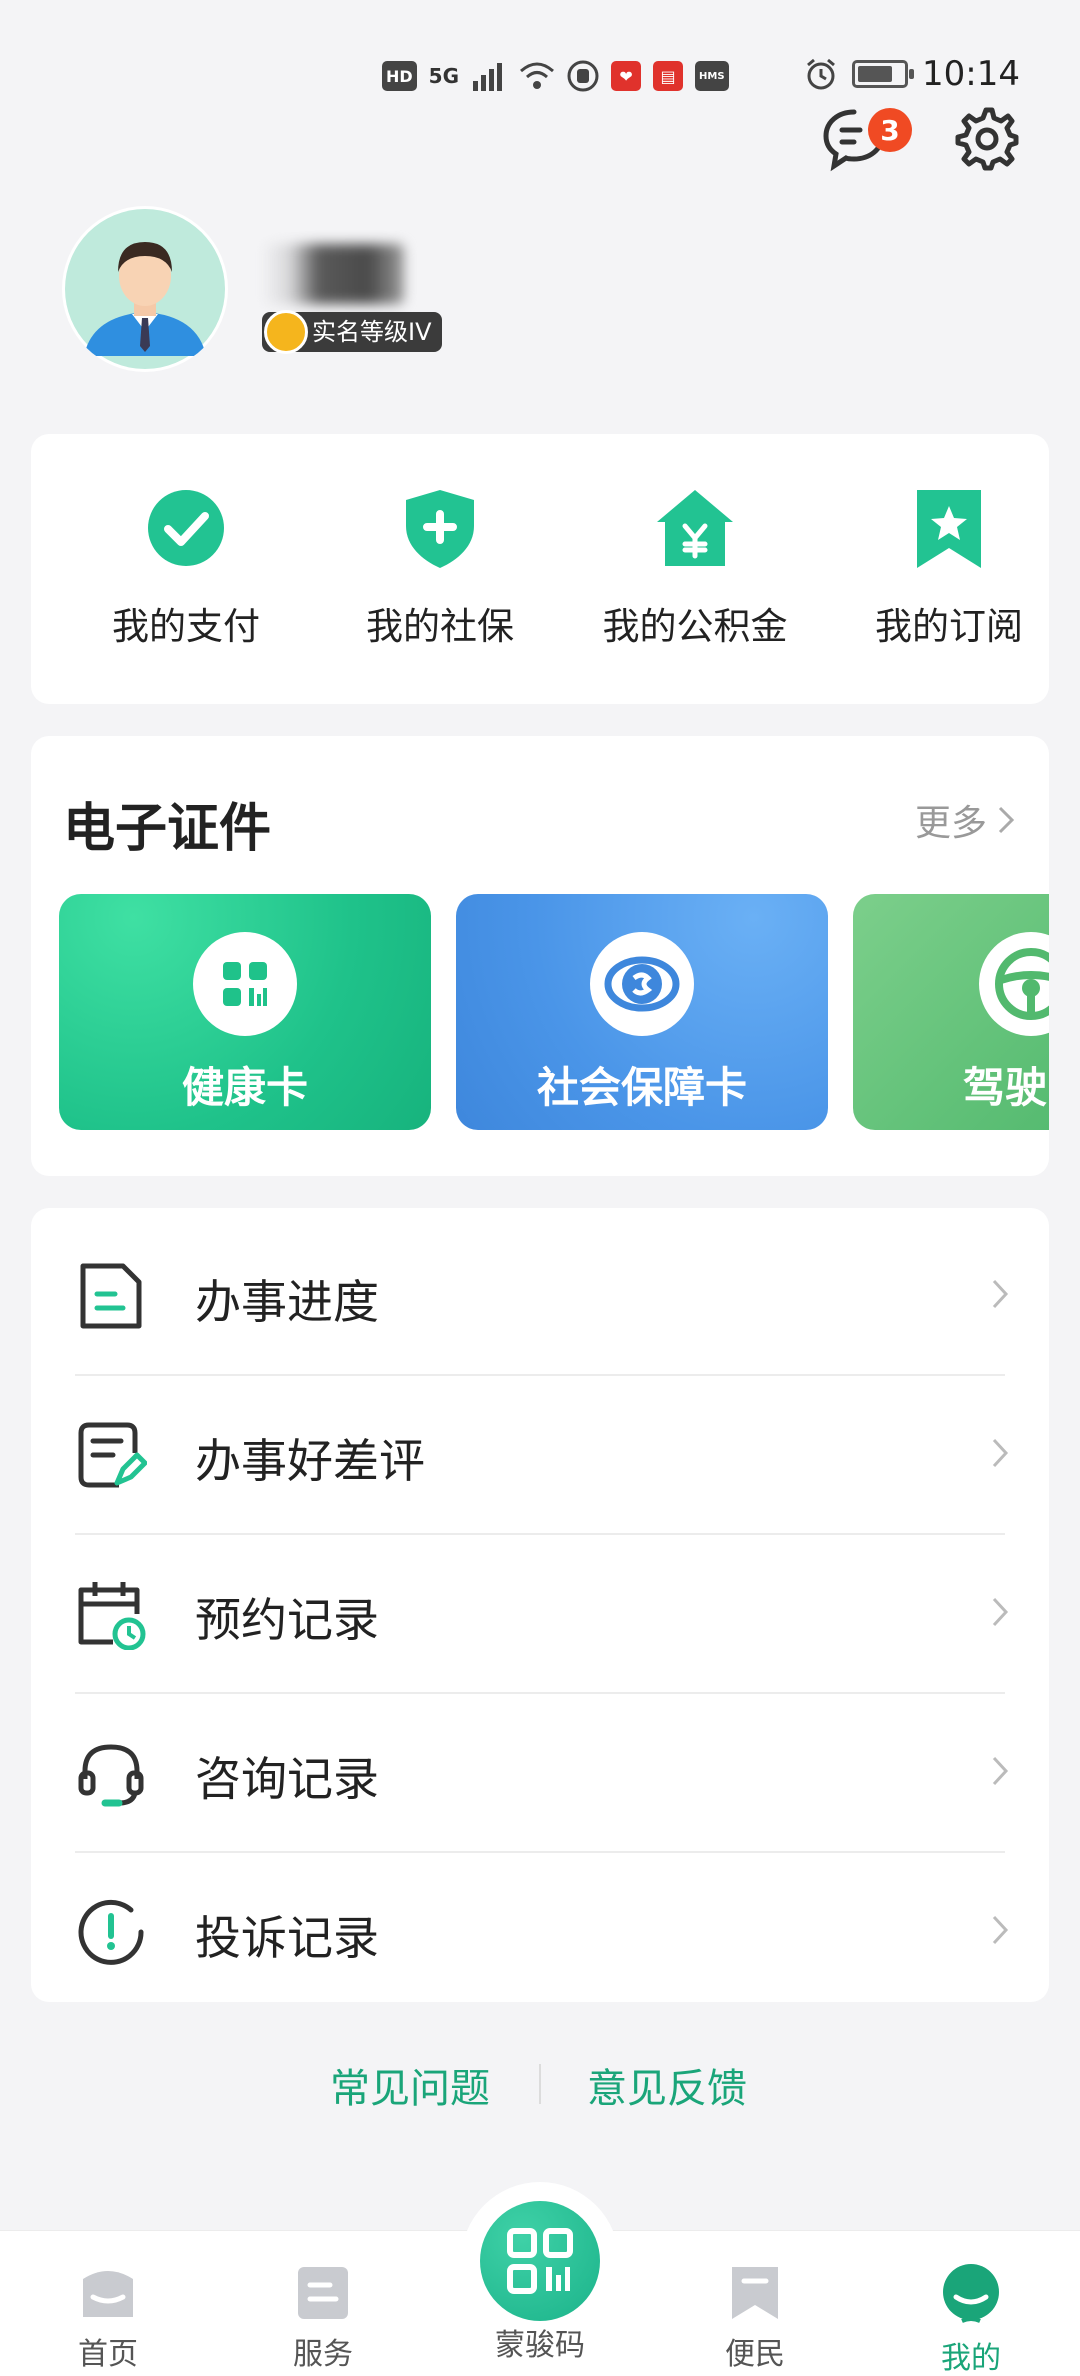  Describe the element at coordinates (287, 1620) in the screenshot. I see `list-item-label: 预约记录` at that location.